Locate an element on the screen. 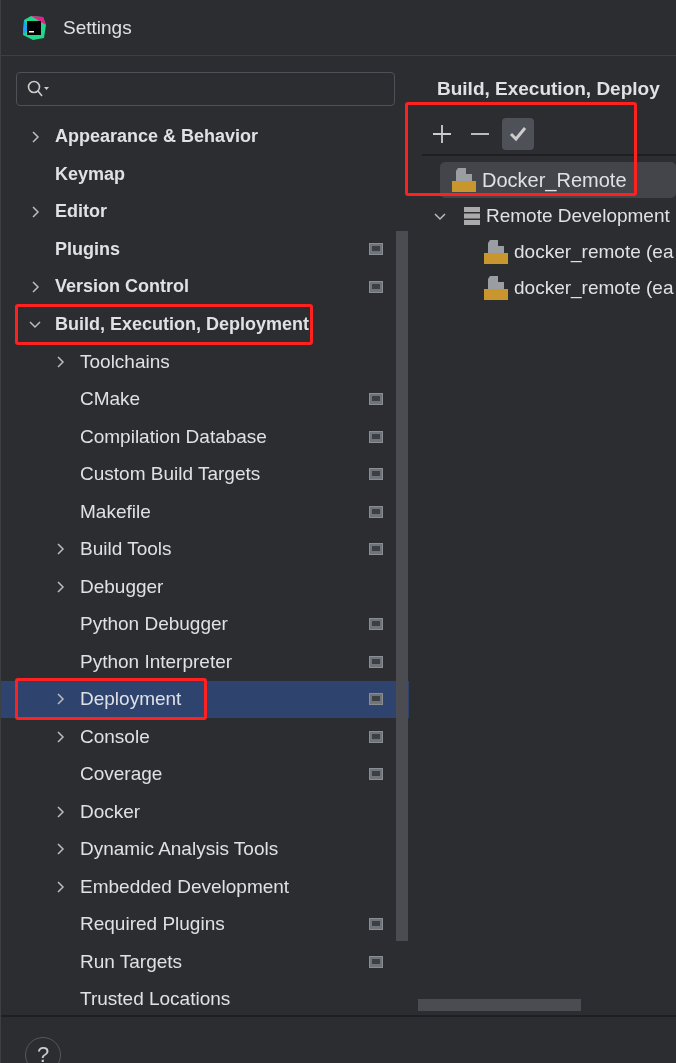  server-tree-item: Remote Development is located at coordinates (549, 216).